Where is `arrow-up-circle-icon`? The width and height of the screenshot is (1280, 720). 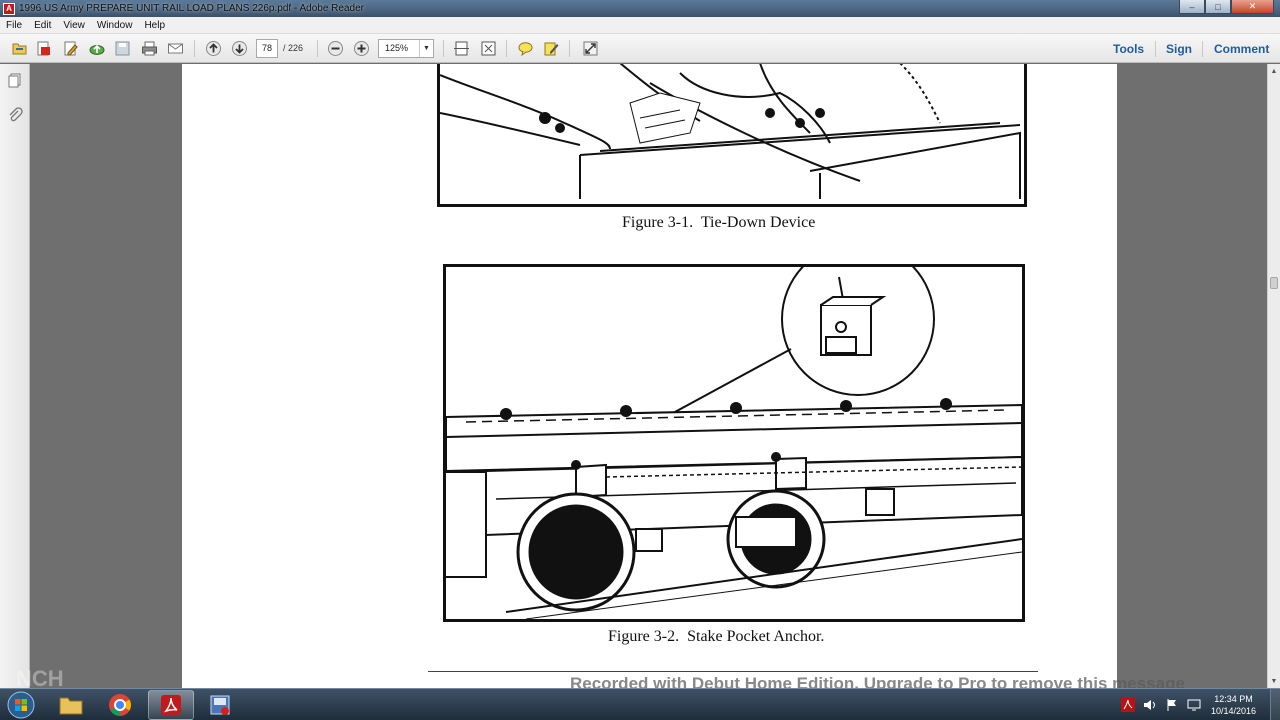 arrow-up-circle-icon is located at coordinates (213, 48).